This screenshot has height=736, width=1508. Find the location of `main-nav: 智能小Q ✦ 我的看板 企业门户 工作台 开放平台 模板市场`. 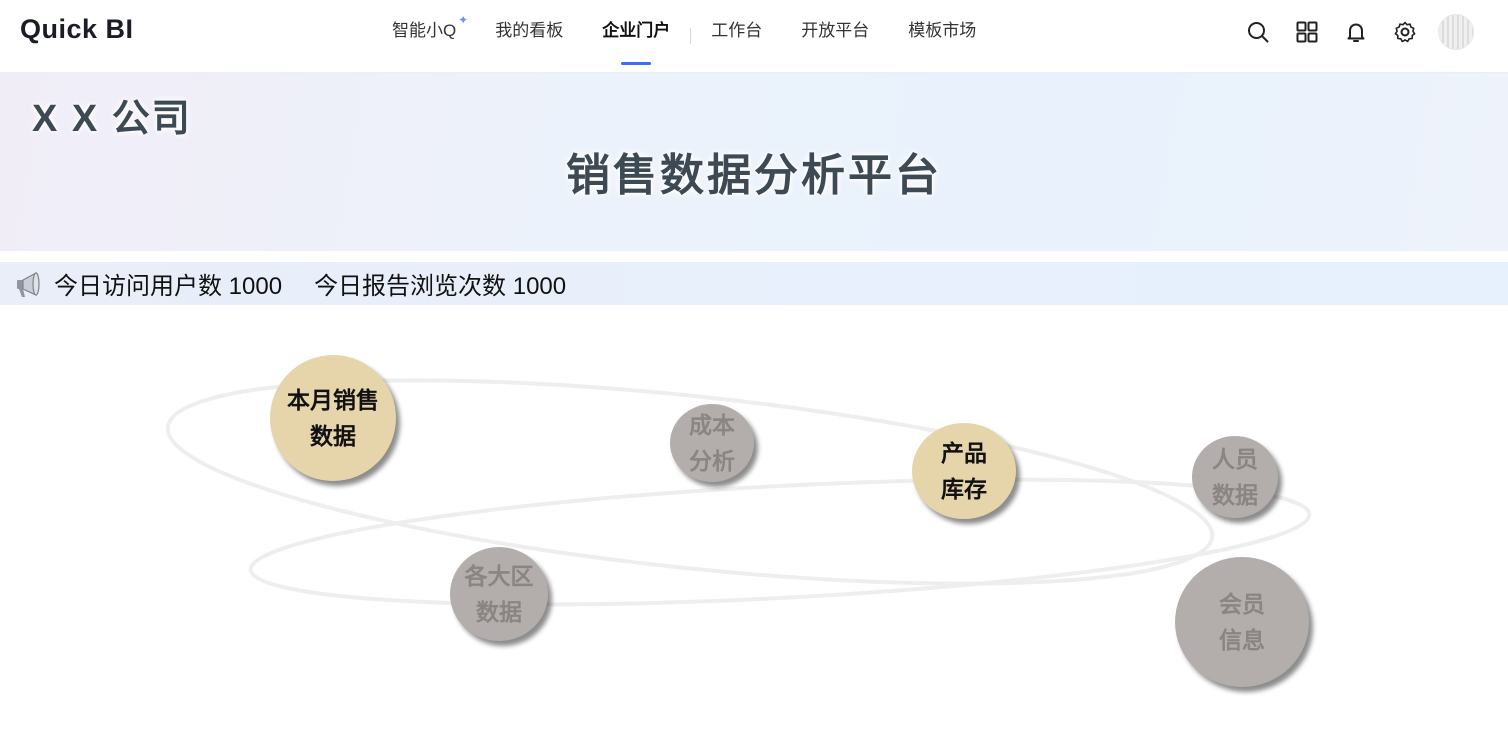

main-nav: 智能小Q ✦ 我的看板 企业门户 工作台 开放平台 模板市场 is located at coordinates (703, 36).